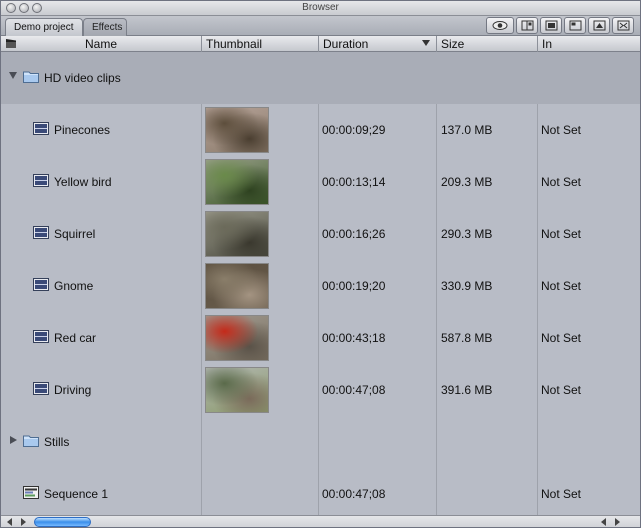 The height and width of the screenshot is (528, 641). What do you see at coordinates (467, 390) in the screenshot?
I see `size-value: 391.6 MB` at bounding box center [467, 390].